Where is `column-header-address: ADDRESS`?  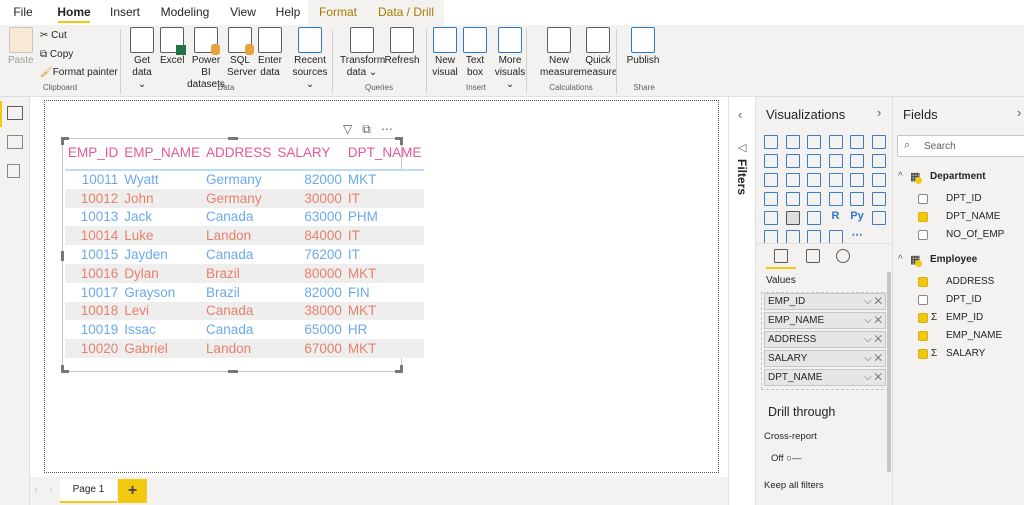 column-header-address: ADDRESS is located at coordinates (239, 157).